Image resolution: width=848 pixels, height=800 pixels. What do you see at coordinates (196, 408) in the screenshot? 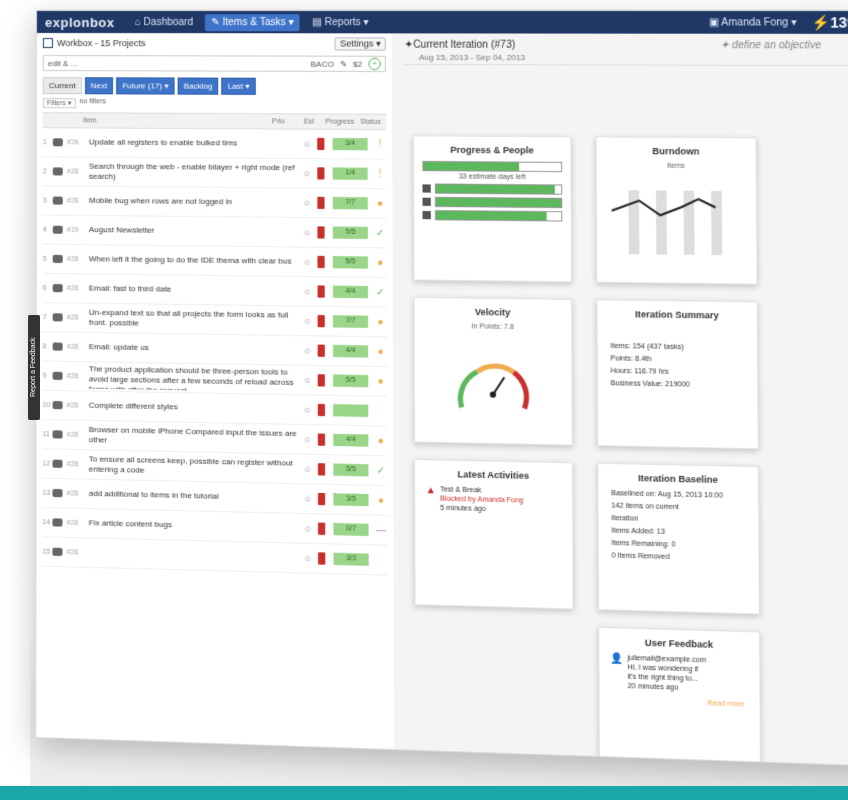
I see `row-title: Complete different styles` at bounding box center [196, 408].